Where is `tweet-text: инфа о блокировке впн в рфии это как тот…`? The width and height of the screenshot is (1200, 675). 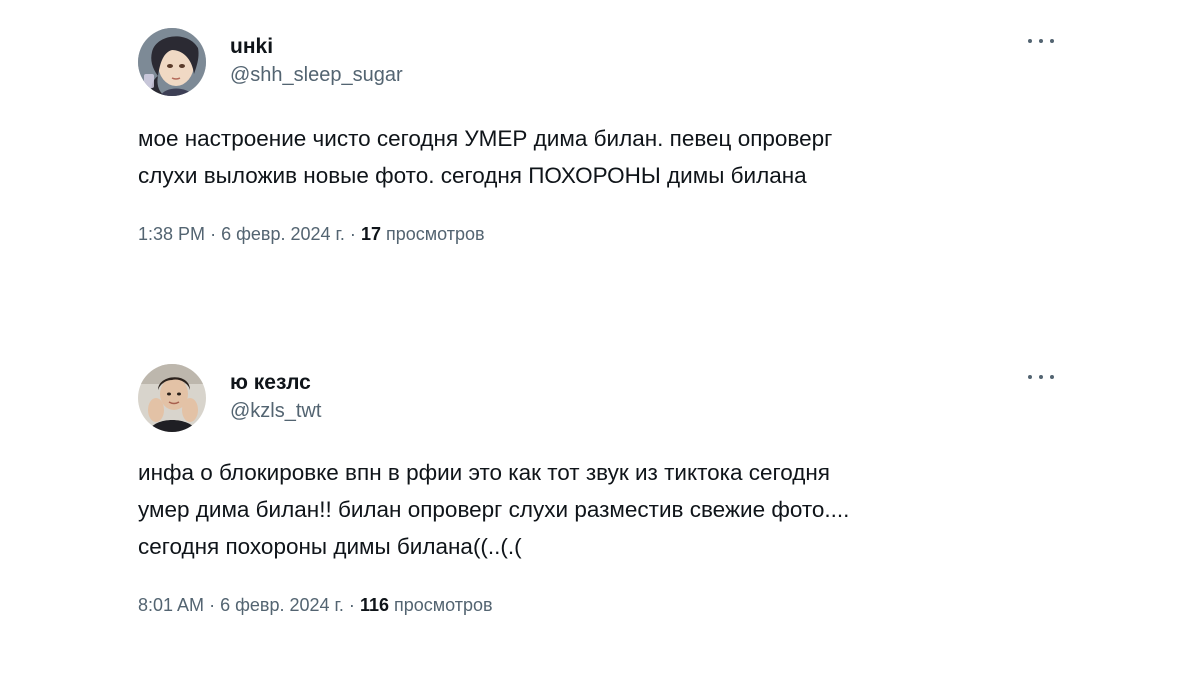
tweet-text: инфа о блокировке впн в рфии это как тот… is located at coordinates (494, 509).